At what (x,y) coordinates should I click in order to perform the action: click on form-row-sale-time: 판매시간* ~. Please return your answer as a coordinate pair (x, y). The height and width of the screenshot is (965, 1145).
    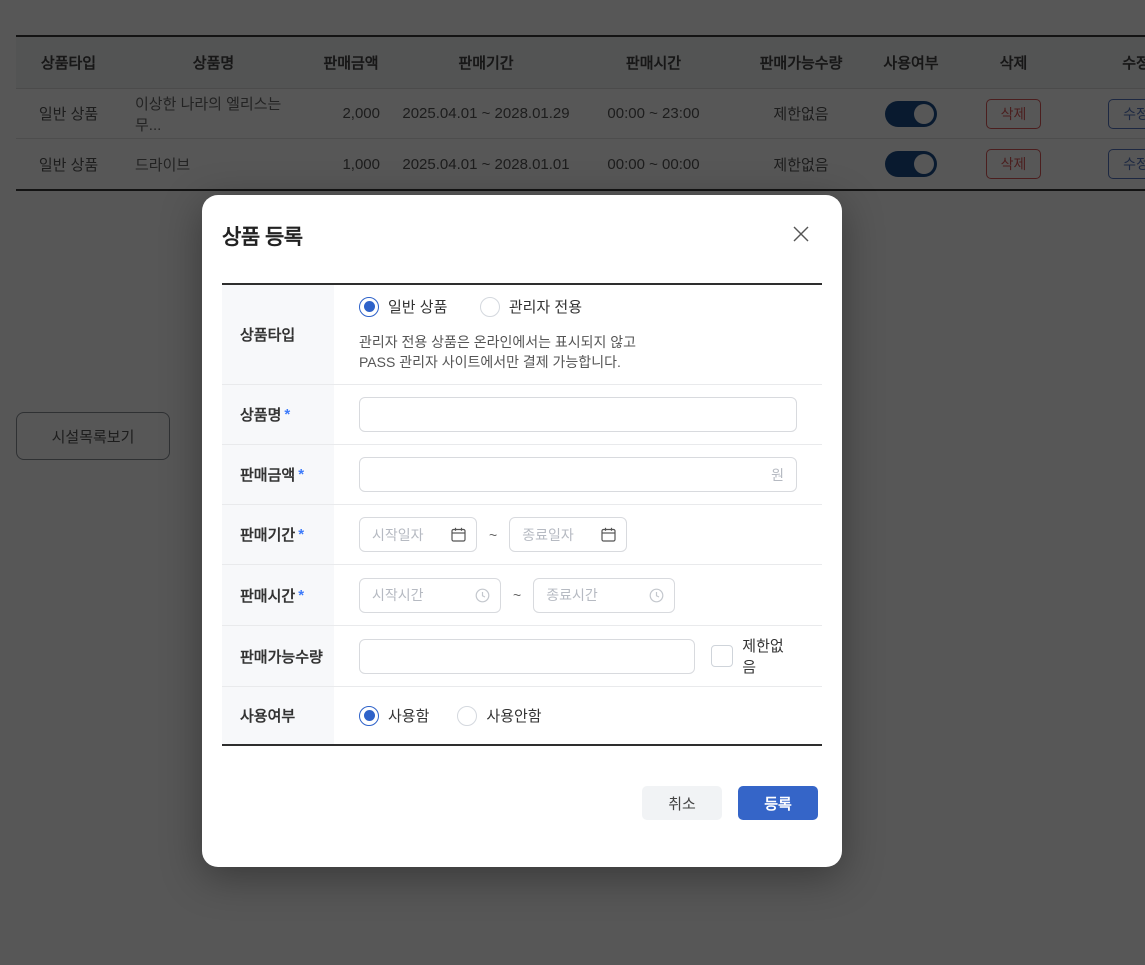
    Looking at the image, I should click on (522, 595).